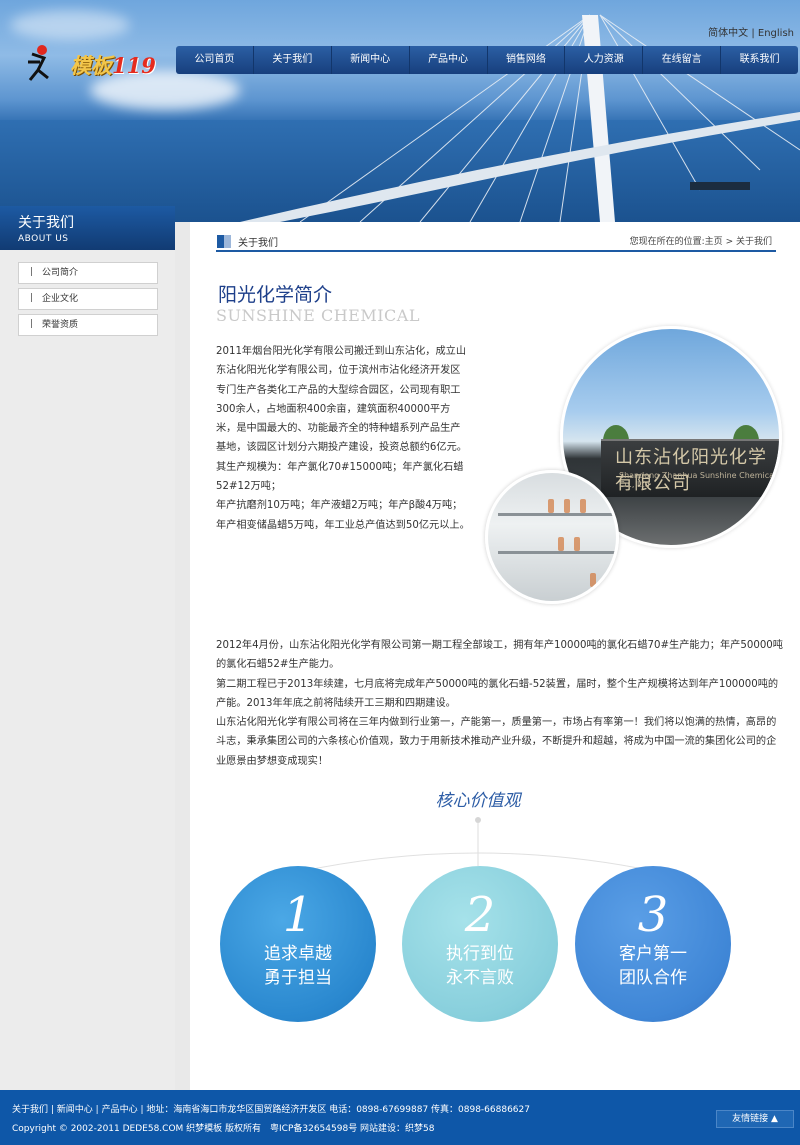  I want to click on core-value-line1: 客户第一, so click(653, 954).